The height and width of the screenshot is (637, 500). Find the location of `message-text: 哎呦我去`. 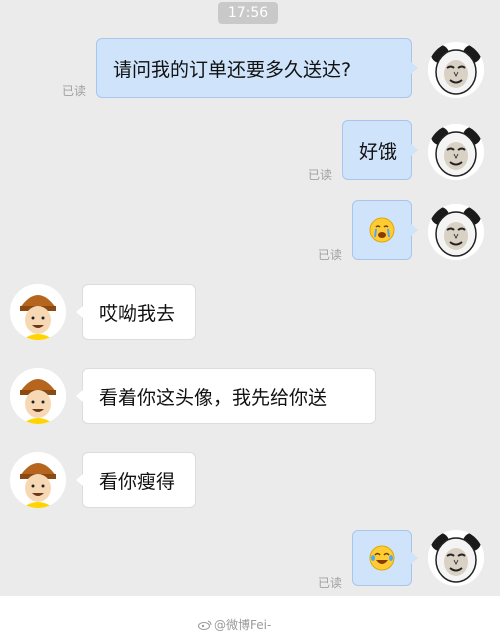

message-text: 哎呦我去 is located at coordinates (137, 313).